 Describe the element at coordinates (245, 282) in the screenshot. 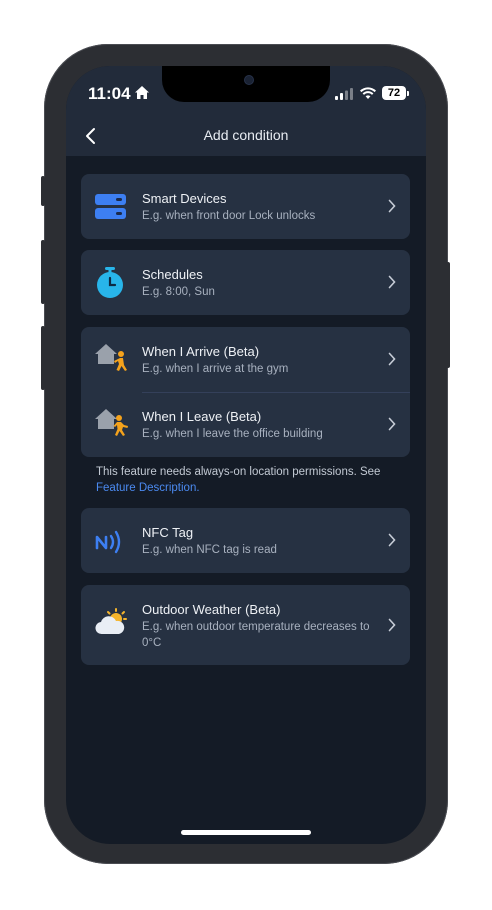

I see `schedules-card: Schedules E.g. 8:00, Sun` at that location.